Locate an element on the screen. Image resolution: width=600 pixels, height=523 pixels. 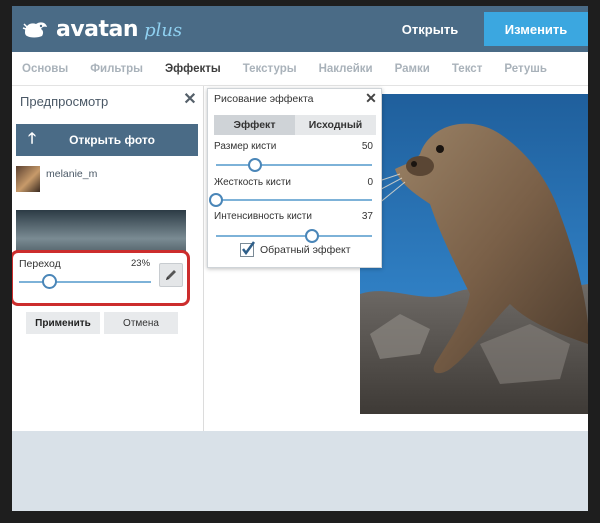
transition-label: Переход is located at coordinates (40, 264).